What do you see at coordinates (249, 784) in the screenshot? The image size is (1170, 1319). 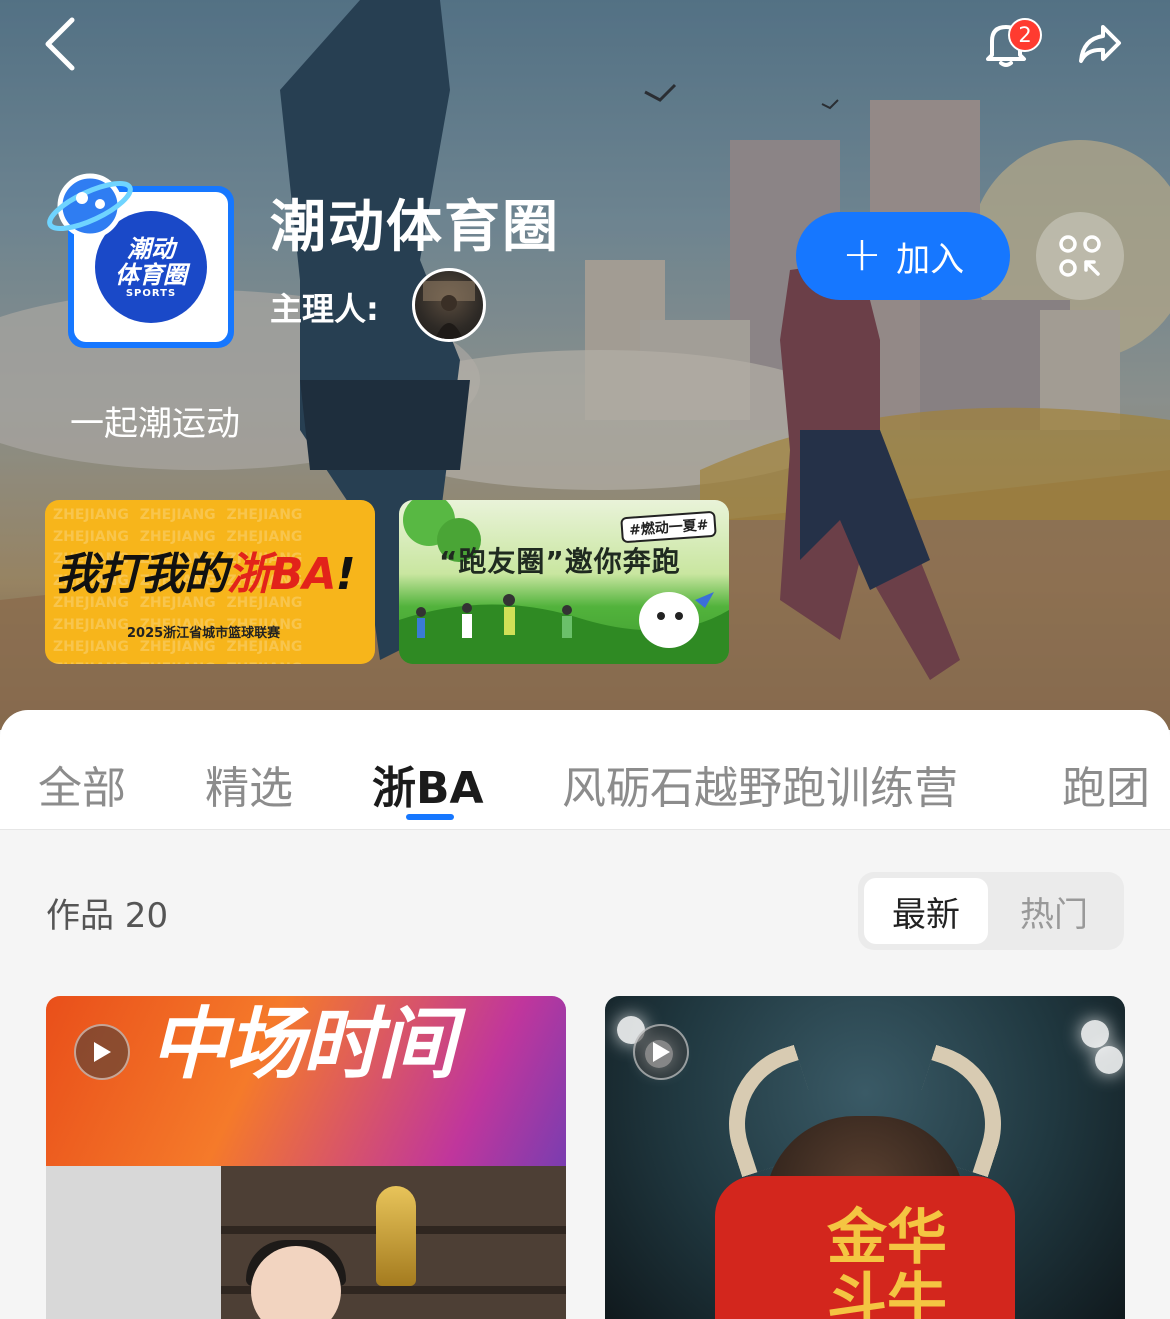 I see `tab-featured: 精选` at bounding box center [249, 784].